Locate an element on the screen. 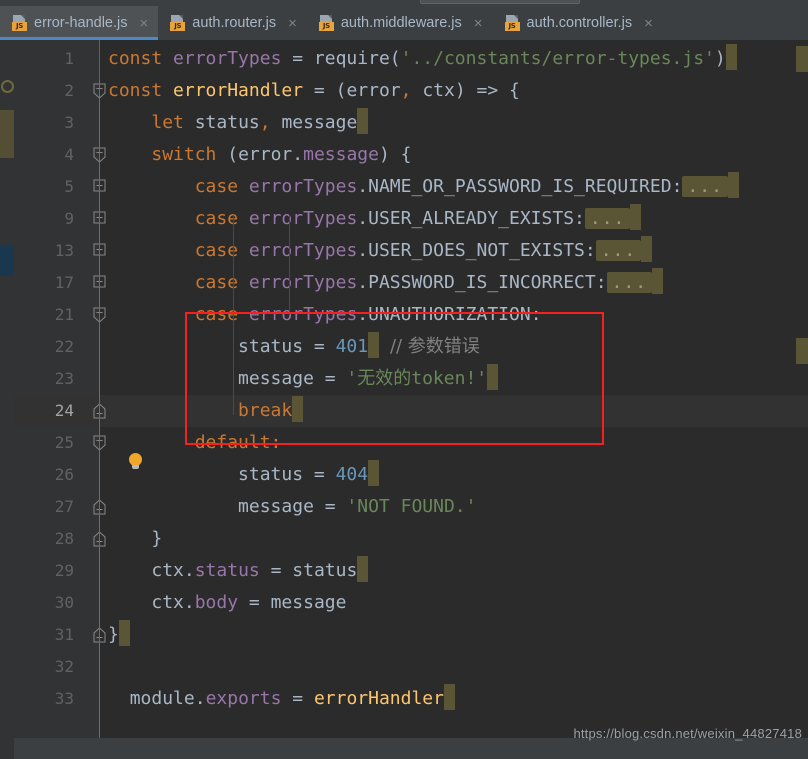 This screenshot has width=808, height=759. lightbulb-icon is located at coordinates (136, 462).